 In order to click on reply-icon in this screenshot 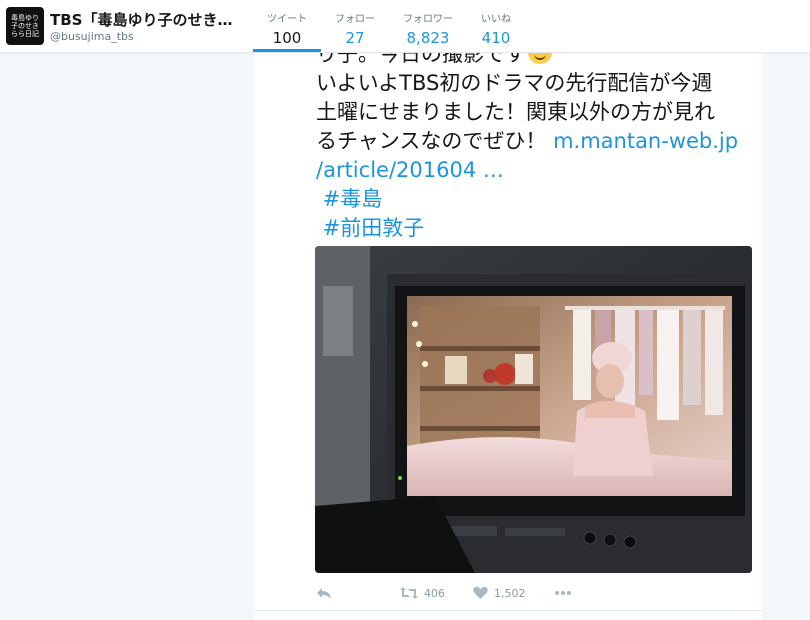, I will do `click(324, 593)`.